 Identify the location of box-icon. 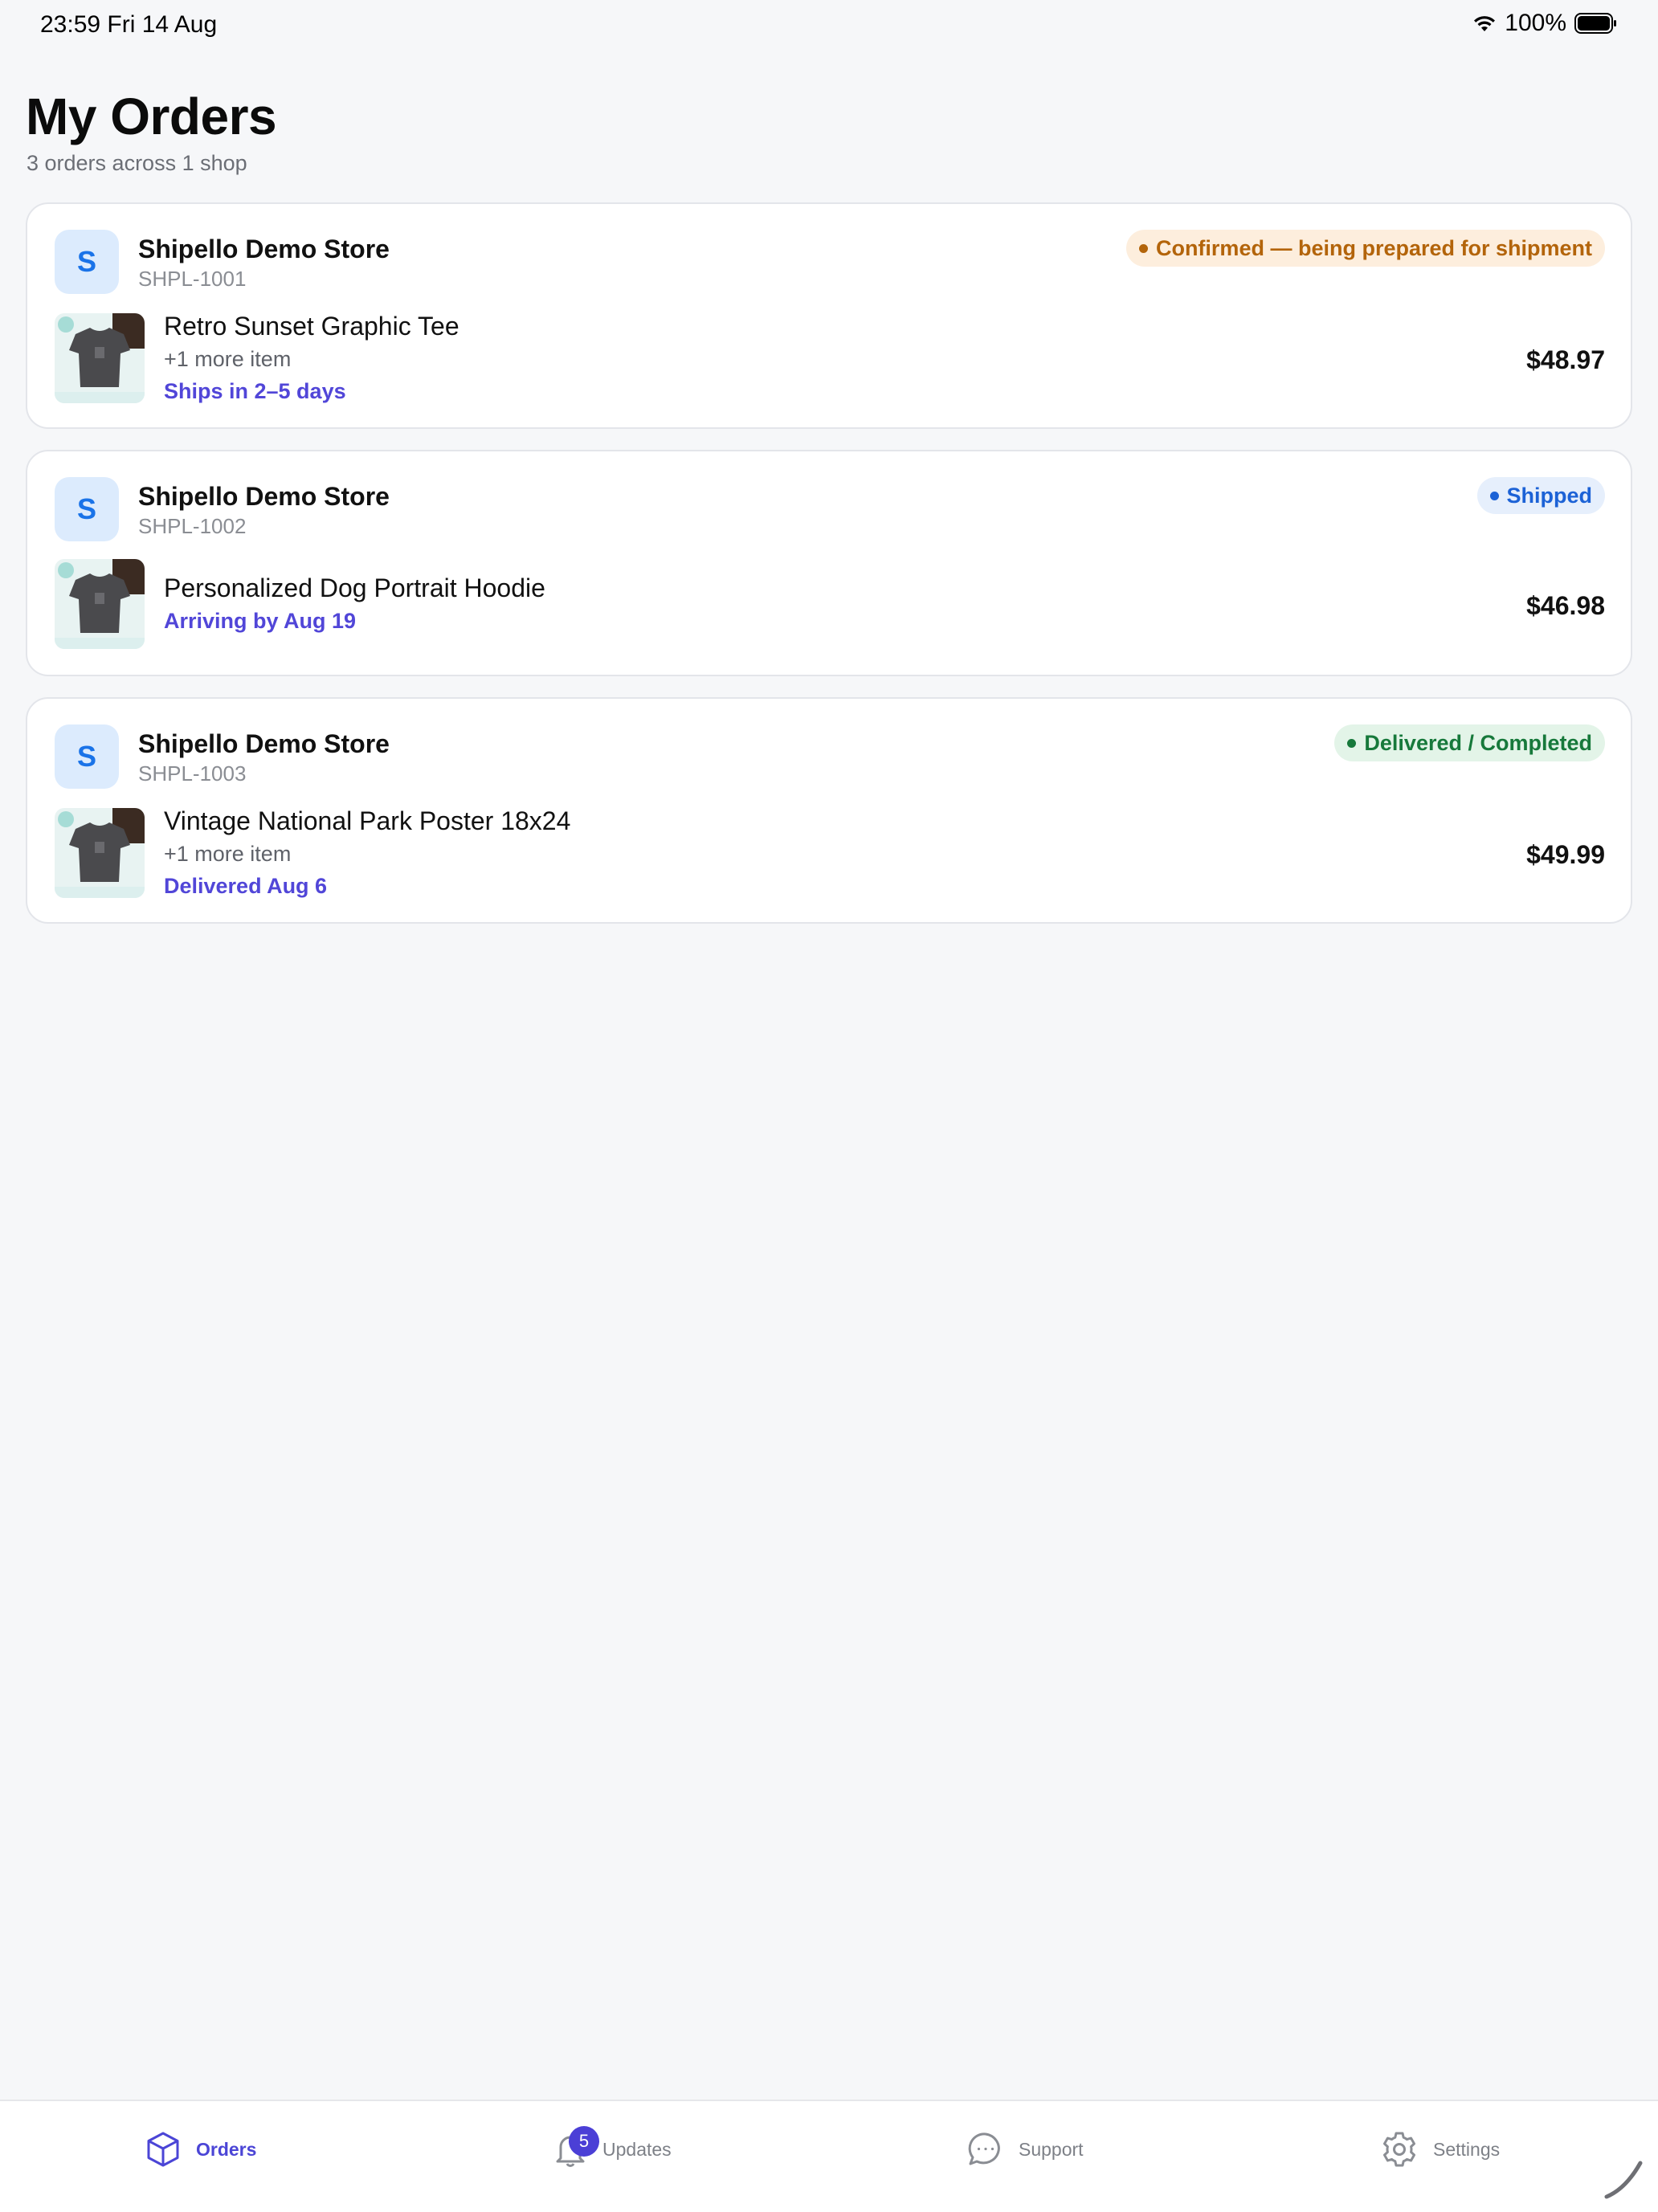
(163, 2149).